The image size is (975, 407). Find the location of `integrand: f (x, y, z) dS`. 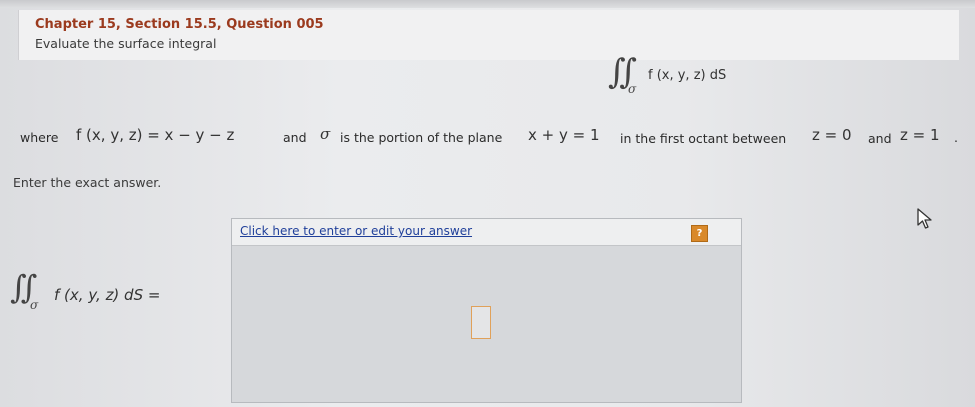

integrand: f (x, y, z) dS is located at coordinates (687, 75).